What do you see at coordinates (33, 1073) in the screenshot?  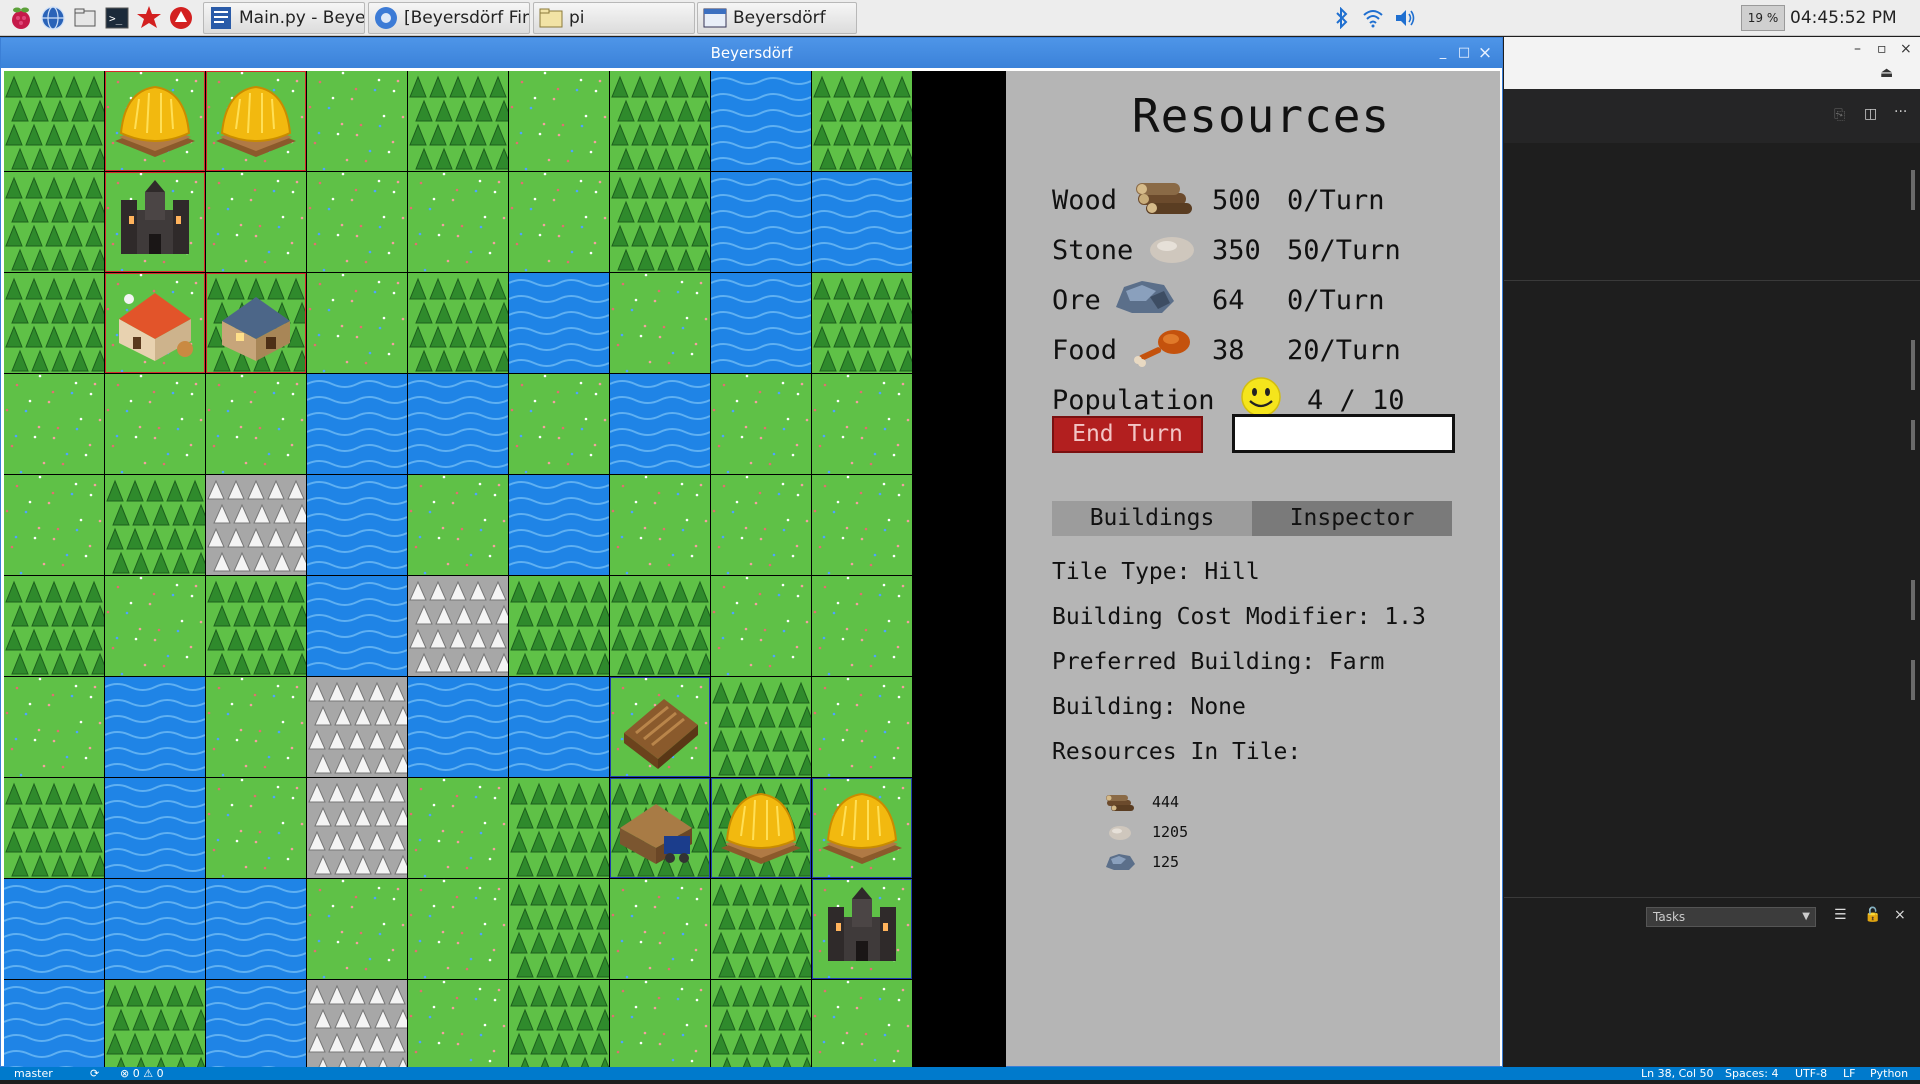 I see `git-branch: master` at bounding box center [33, 1073].